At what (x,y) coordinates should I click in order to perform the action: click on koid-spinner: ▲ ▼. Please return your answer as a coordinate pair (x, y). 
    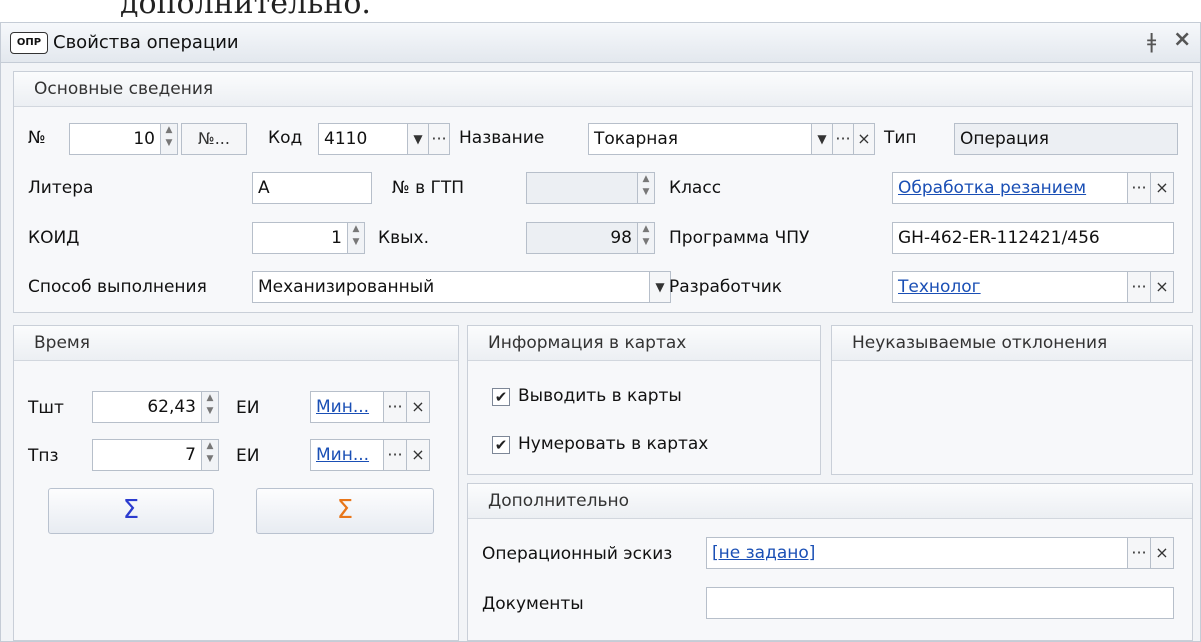
    Looking at the image, I should click on (356, 238).